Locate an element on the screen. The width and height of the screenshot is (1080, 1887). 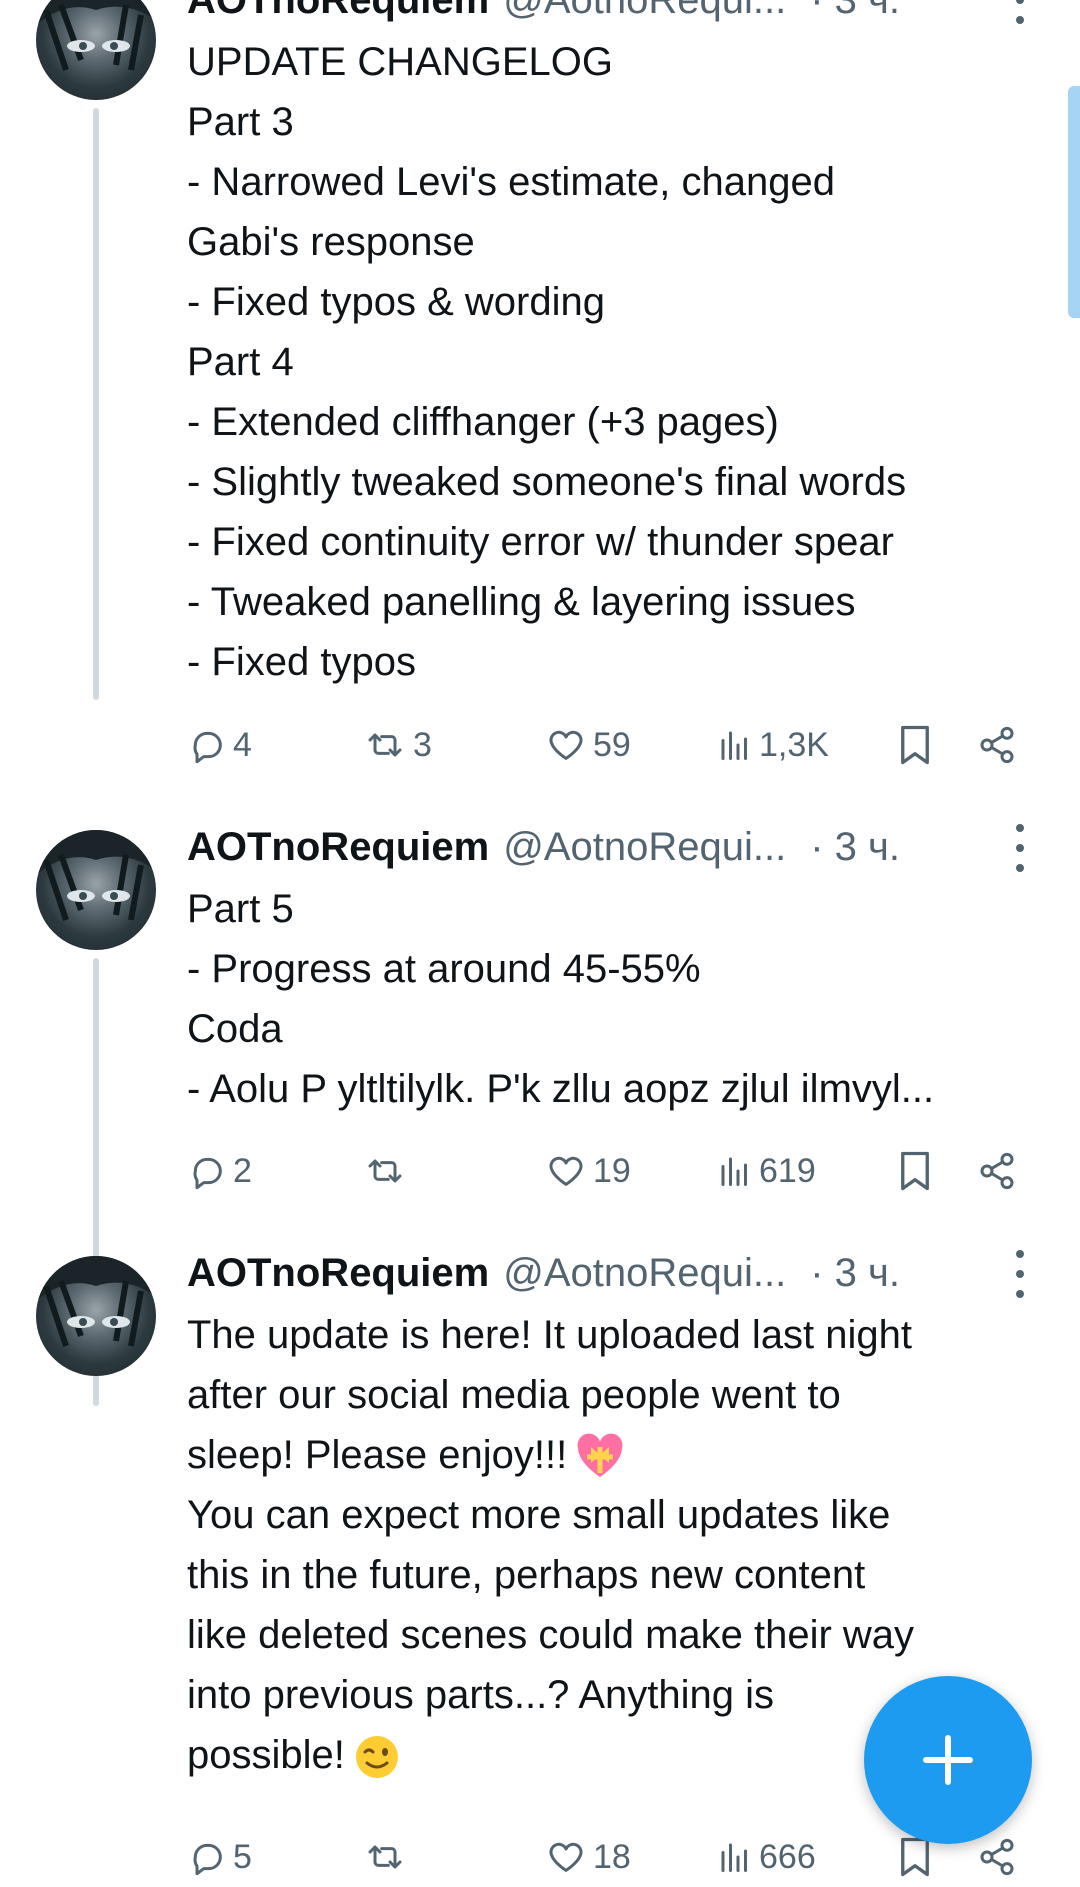
views-button: 1,3K is located at coordinates (773, 745).